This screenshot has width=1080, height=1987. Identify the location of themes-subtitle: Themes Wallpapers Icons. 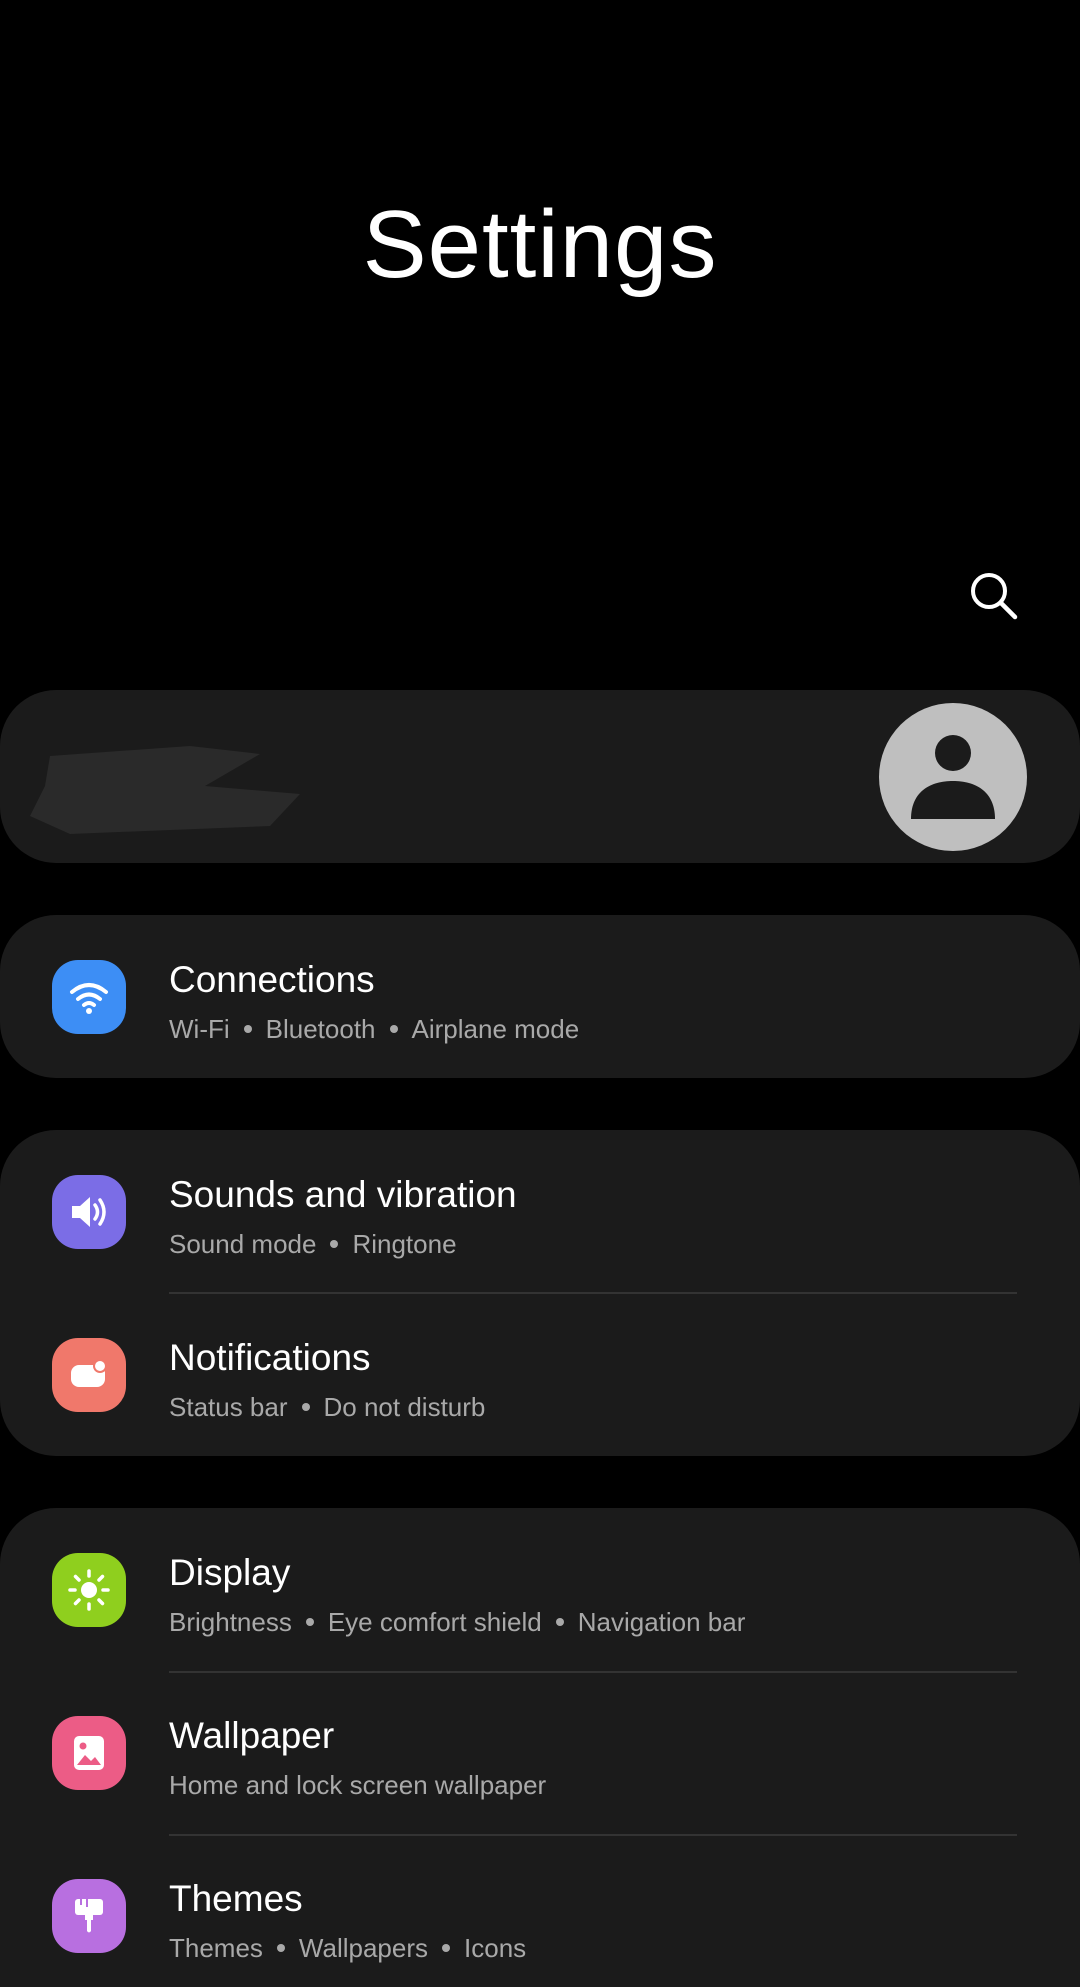
(348, 1948).